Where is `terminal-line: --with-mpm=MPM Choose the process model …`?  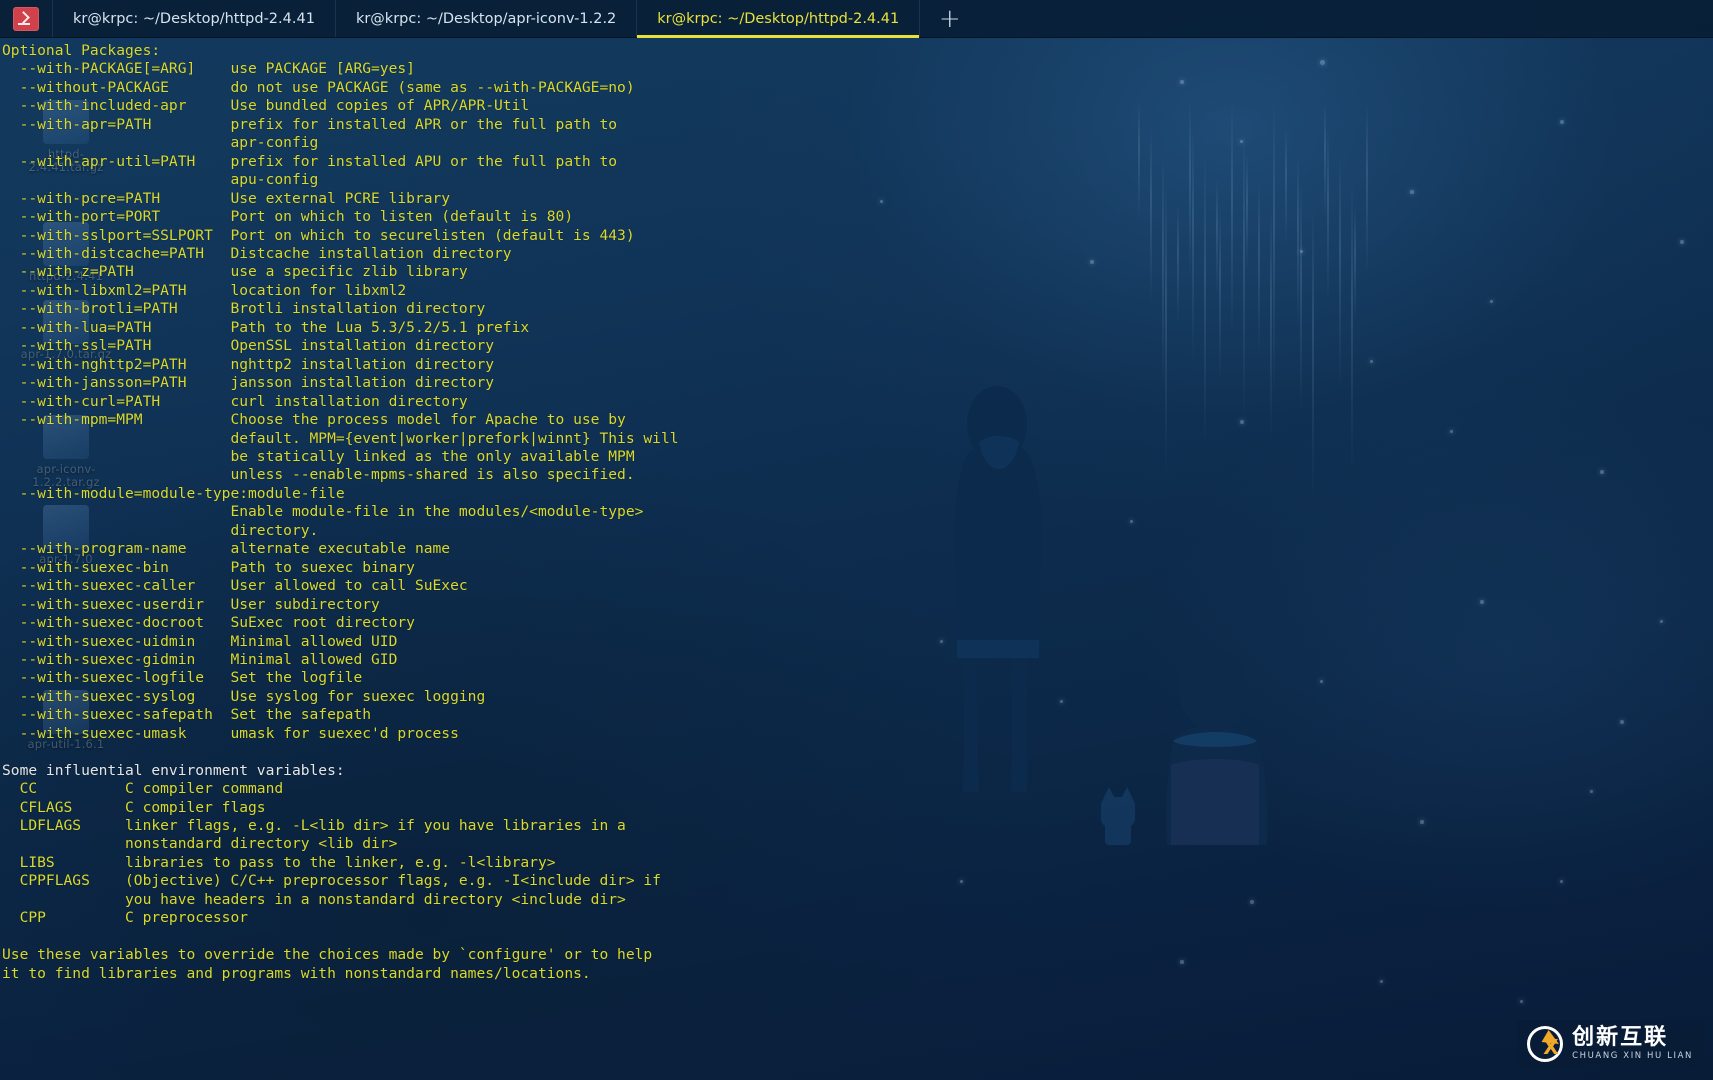
terminal-line: --with-mpm=MPM Choose the process model … is located at coordinates (314, 420).